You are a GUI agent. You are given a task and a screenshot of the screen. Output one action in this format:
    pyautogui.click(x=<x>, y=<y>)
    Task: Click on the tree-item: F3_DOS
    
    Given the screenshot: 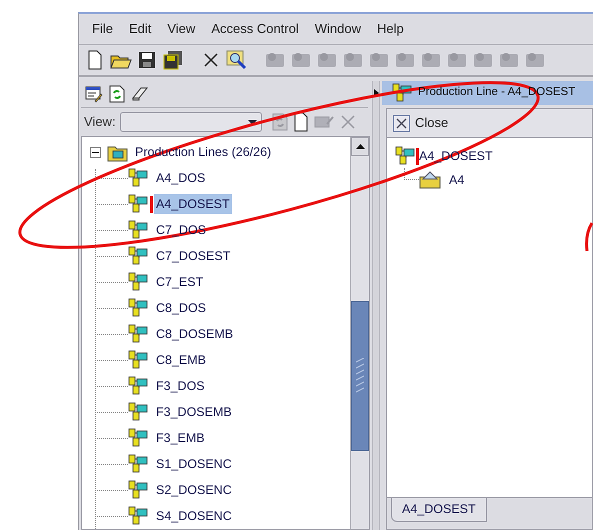 What is the action you would take?
    pyautogui.click(x=180, y=386)
    